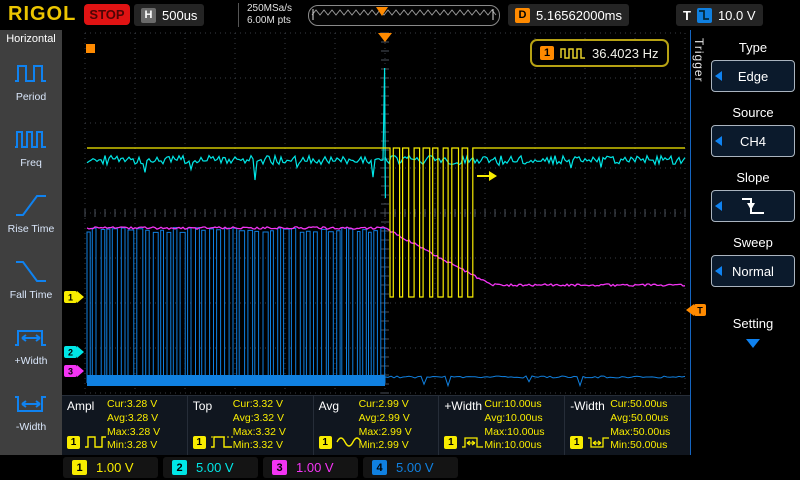  I want to click on trigger-sweep-value: Normal, so click(753, 271).